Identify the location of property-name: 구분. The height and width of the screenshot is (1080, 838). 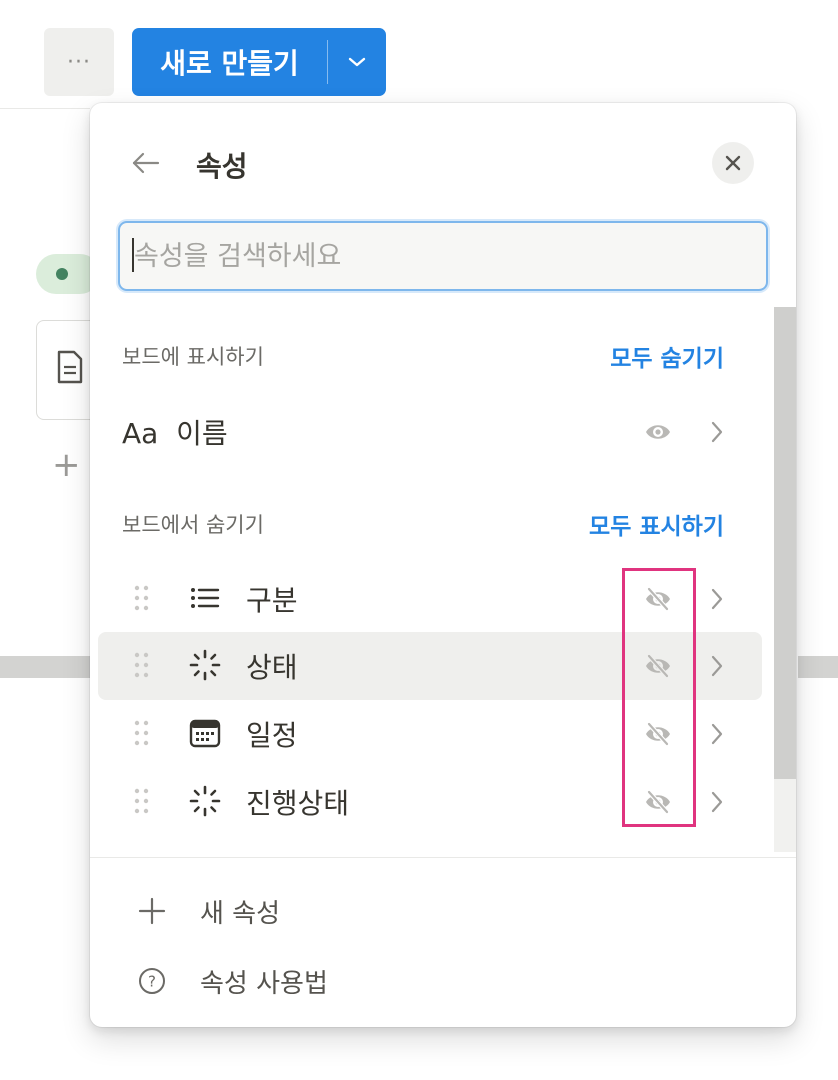
(272, 600).